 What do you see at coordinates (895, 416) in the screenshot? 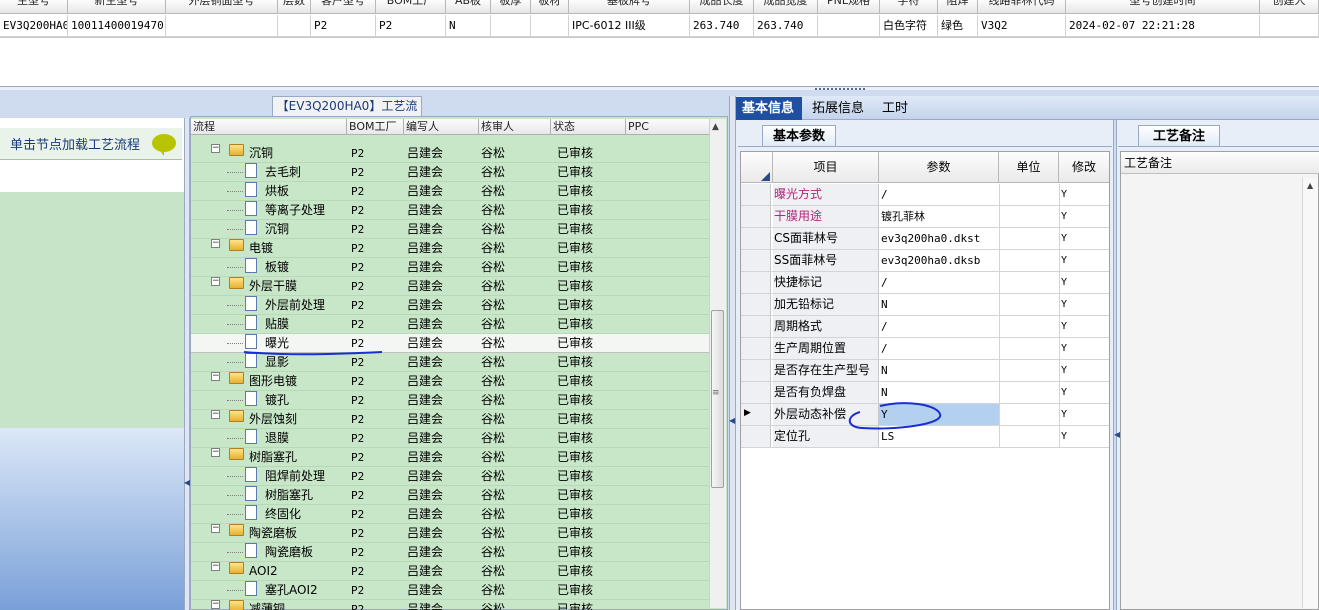
I see `annotation-circle` at bounding box center [895, 416].